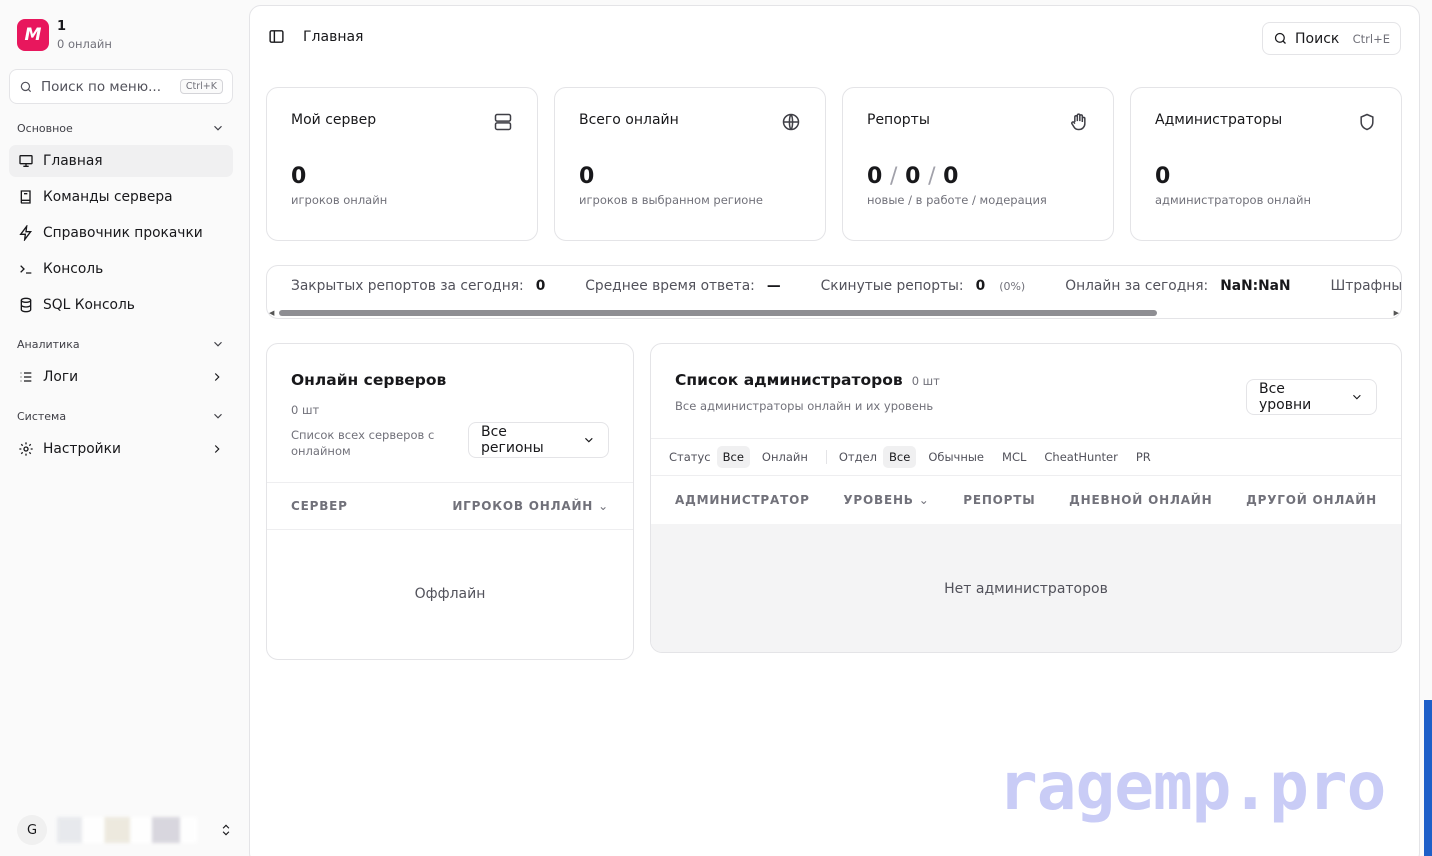  Describe the element at coordinates (32, 830) in the screenshot. I see `avatar: G` at that location.